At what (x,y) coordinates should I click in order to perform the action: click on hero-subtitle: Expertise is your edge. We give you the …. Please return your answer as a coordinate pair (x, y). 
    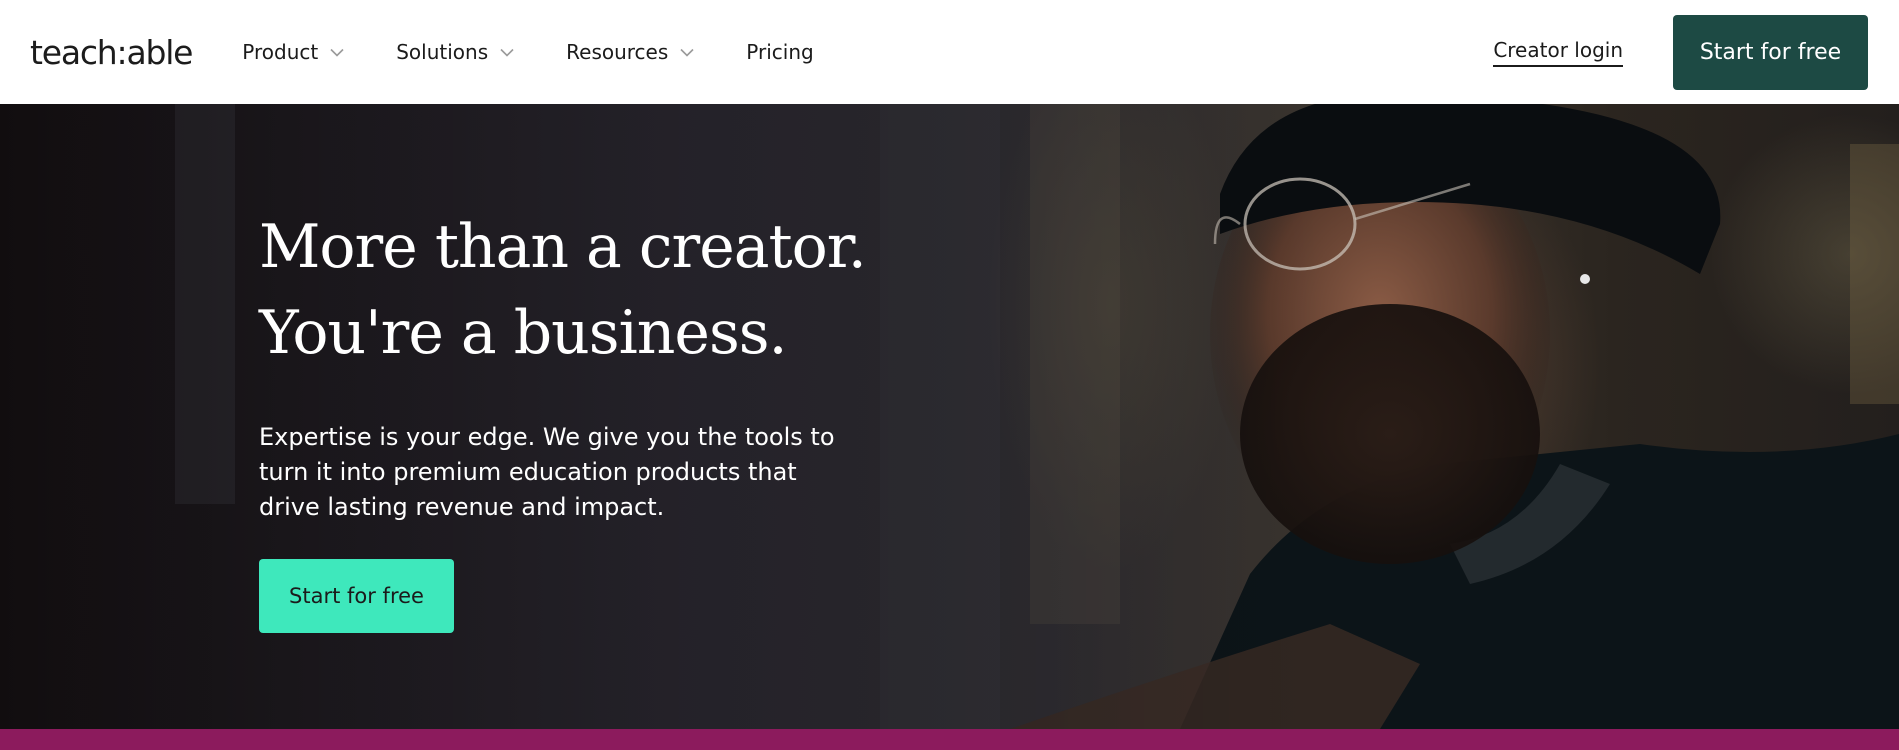
    Looking at the image, I should click on (547, 472).